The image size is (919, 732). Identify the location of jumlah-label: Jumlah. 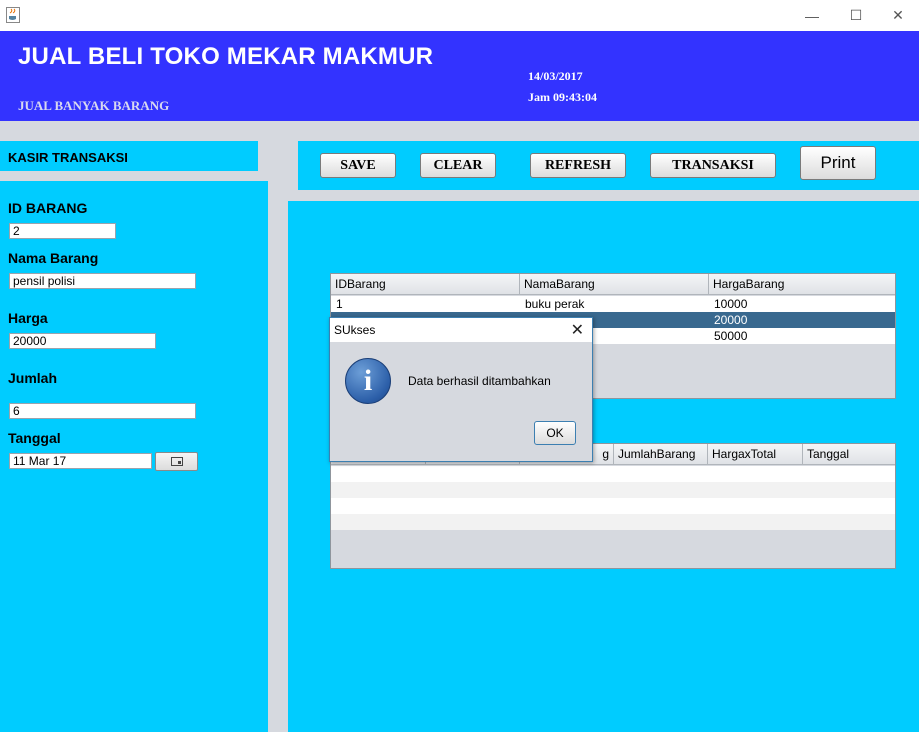
(33, 378).